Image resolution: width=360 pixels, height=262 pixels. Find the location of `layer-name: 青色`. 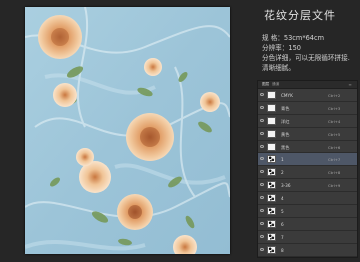

layer-name: 青色 is located at coordinates (285, 108).